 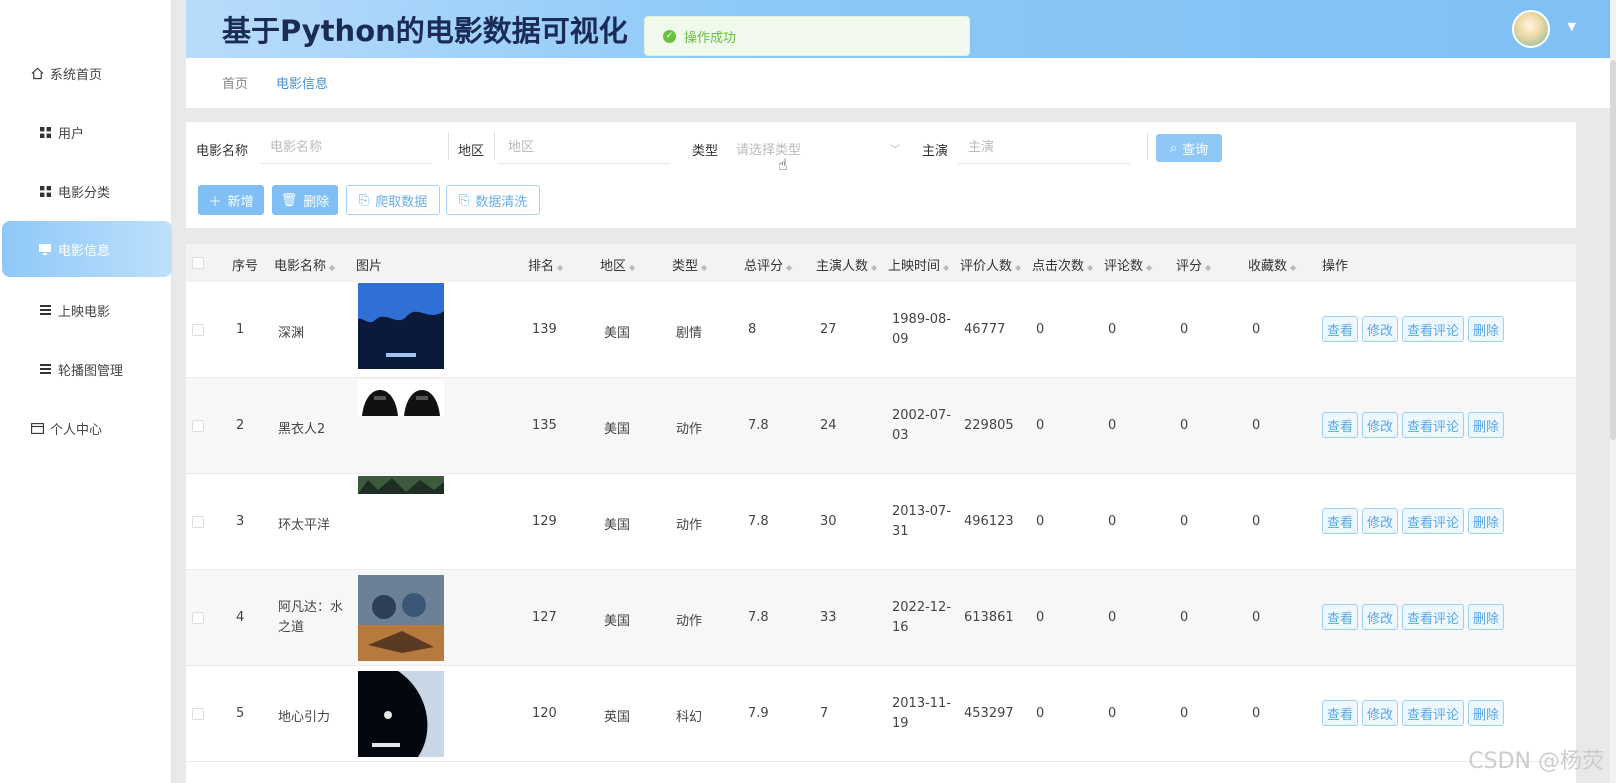 I want to click on sidebar-item-carousel: 轮播图管理, so click(x=86, y=369).